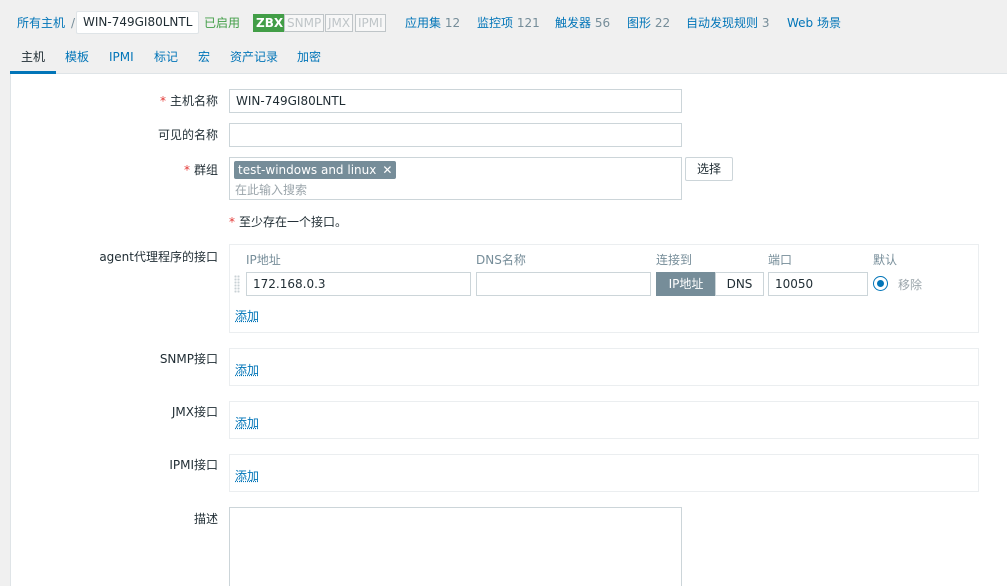 Image resolution: width=1007 pixels, height=586 pixels. I want to click on connect-column-header: 连接到, so click(674, 260).